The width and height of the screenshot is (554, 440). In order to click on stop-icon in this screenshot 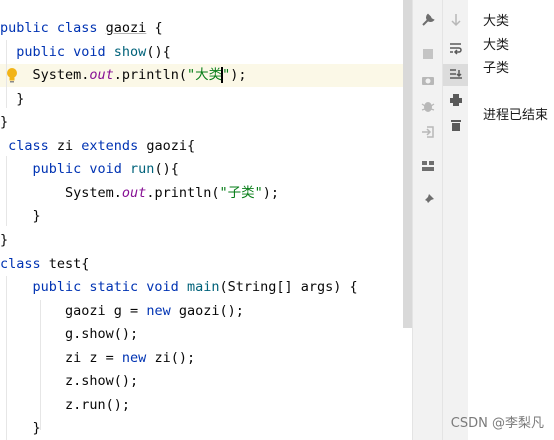, I will do `click(428, 56)`.